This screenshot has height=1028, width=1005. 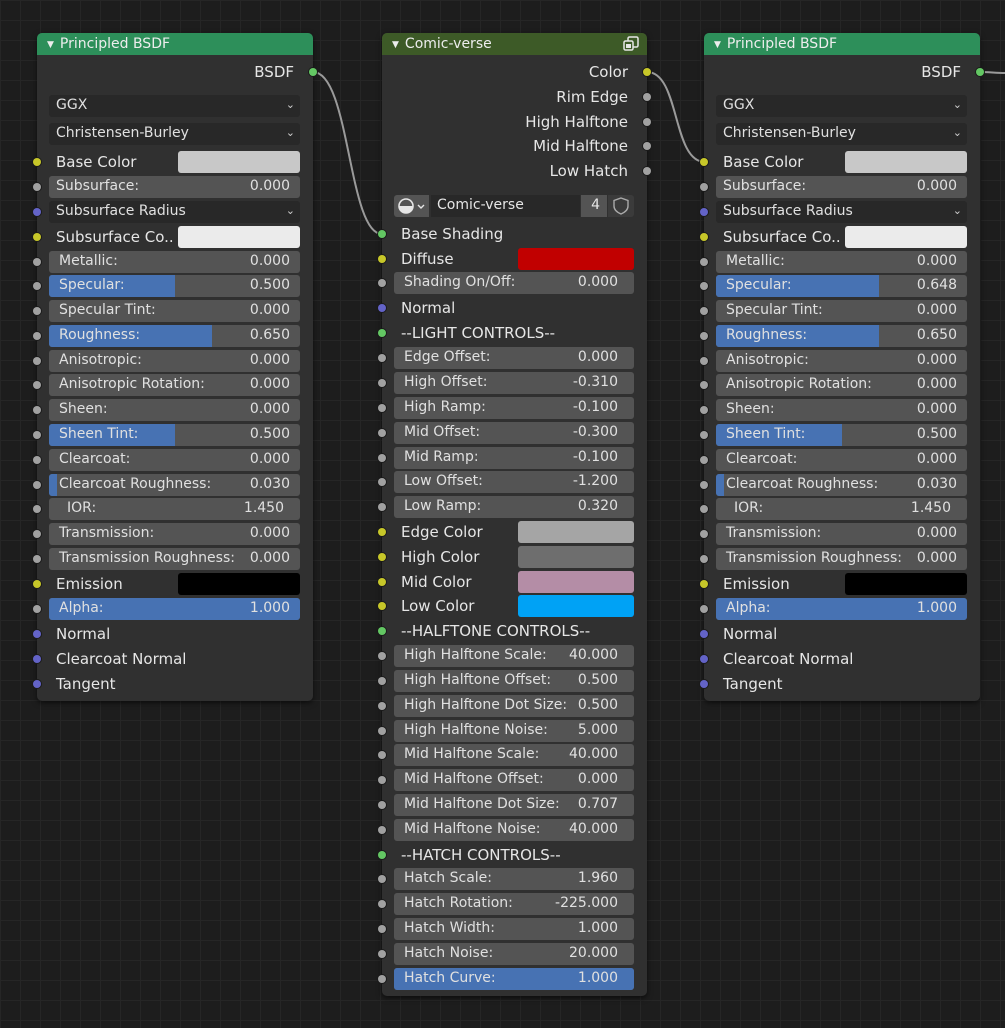 I want to click on datablock-name-field: Comic-verse, so click(x=505, y=206).